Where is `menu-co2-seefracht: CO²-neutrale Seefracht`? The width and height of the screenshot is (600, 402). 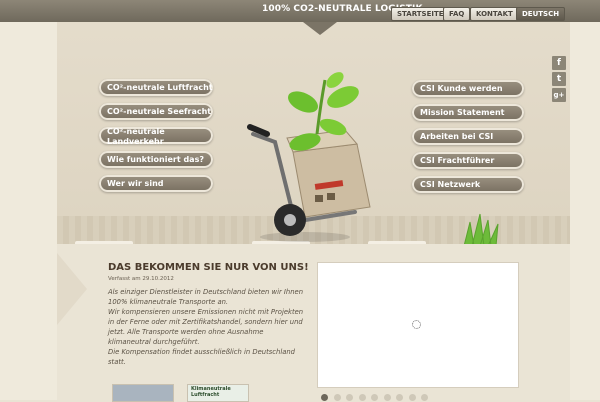 menu-co2-seefracht: CO²-neutrale Seefracht is located at coordinates (156, 111).